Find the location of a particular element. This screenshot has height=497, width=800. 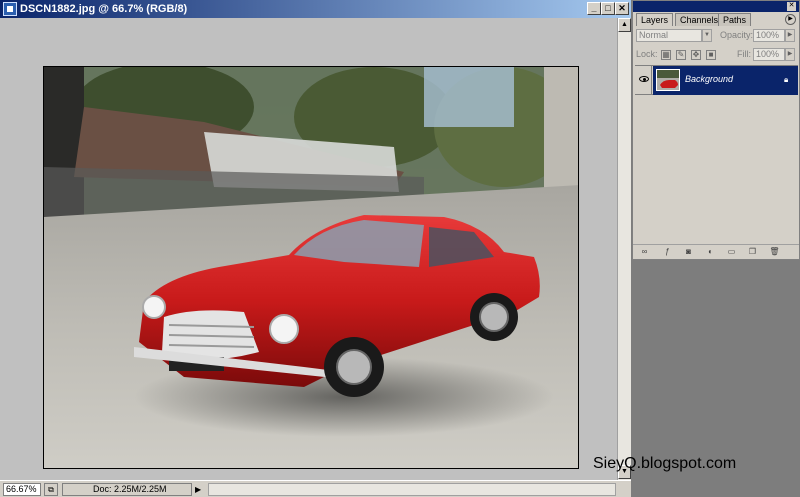

fill-arrow-icon: ▶ is located at coordinates (790, 54).